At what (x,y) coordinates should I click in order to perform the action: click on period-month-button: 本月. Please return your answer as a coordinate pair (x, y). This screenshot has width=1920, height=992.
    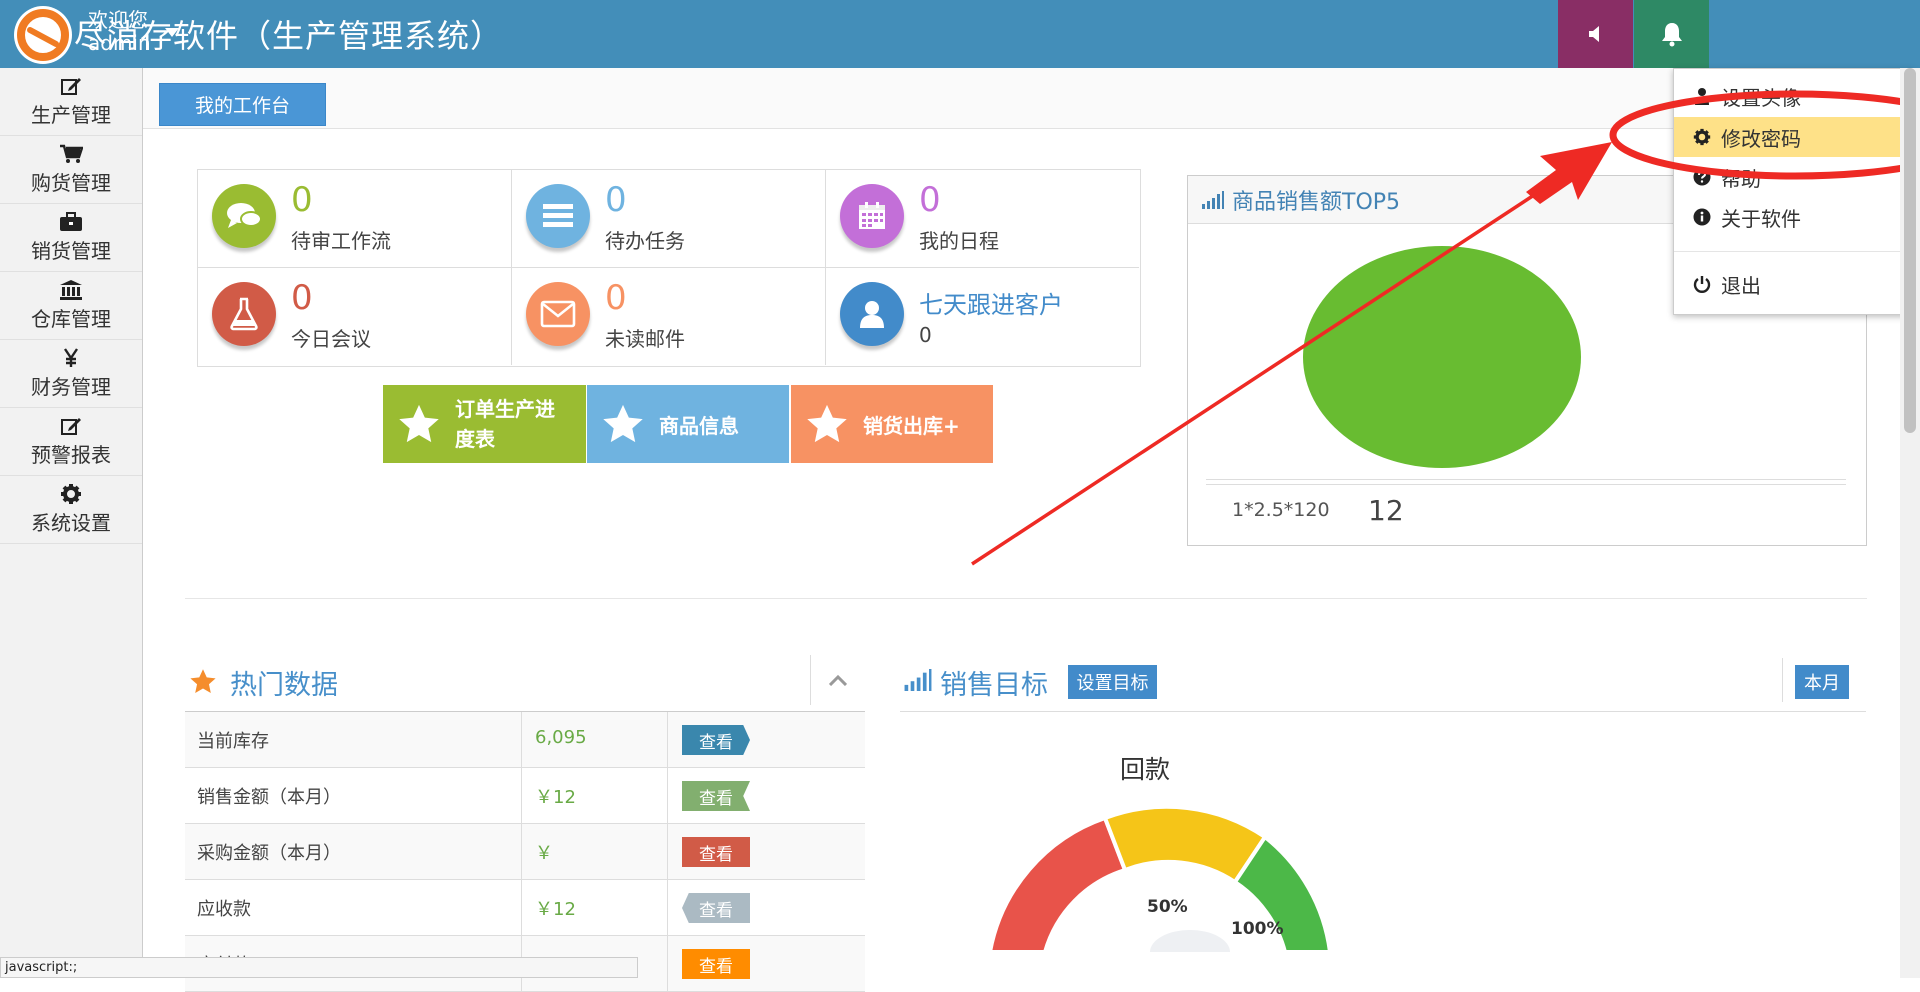
    Looking at the image, I should click on (1822, 682).